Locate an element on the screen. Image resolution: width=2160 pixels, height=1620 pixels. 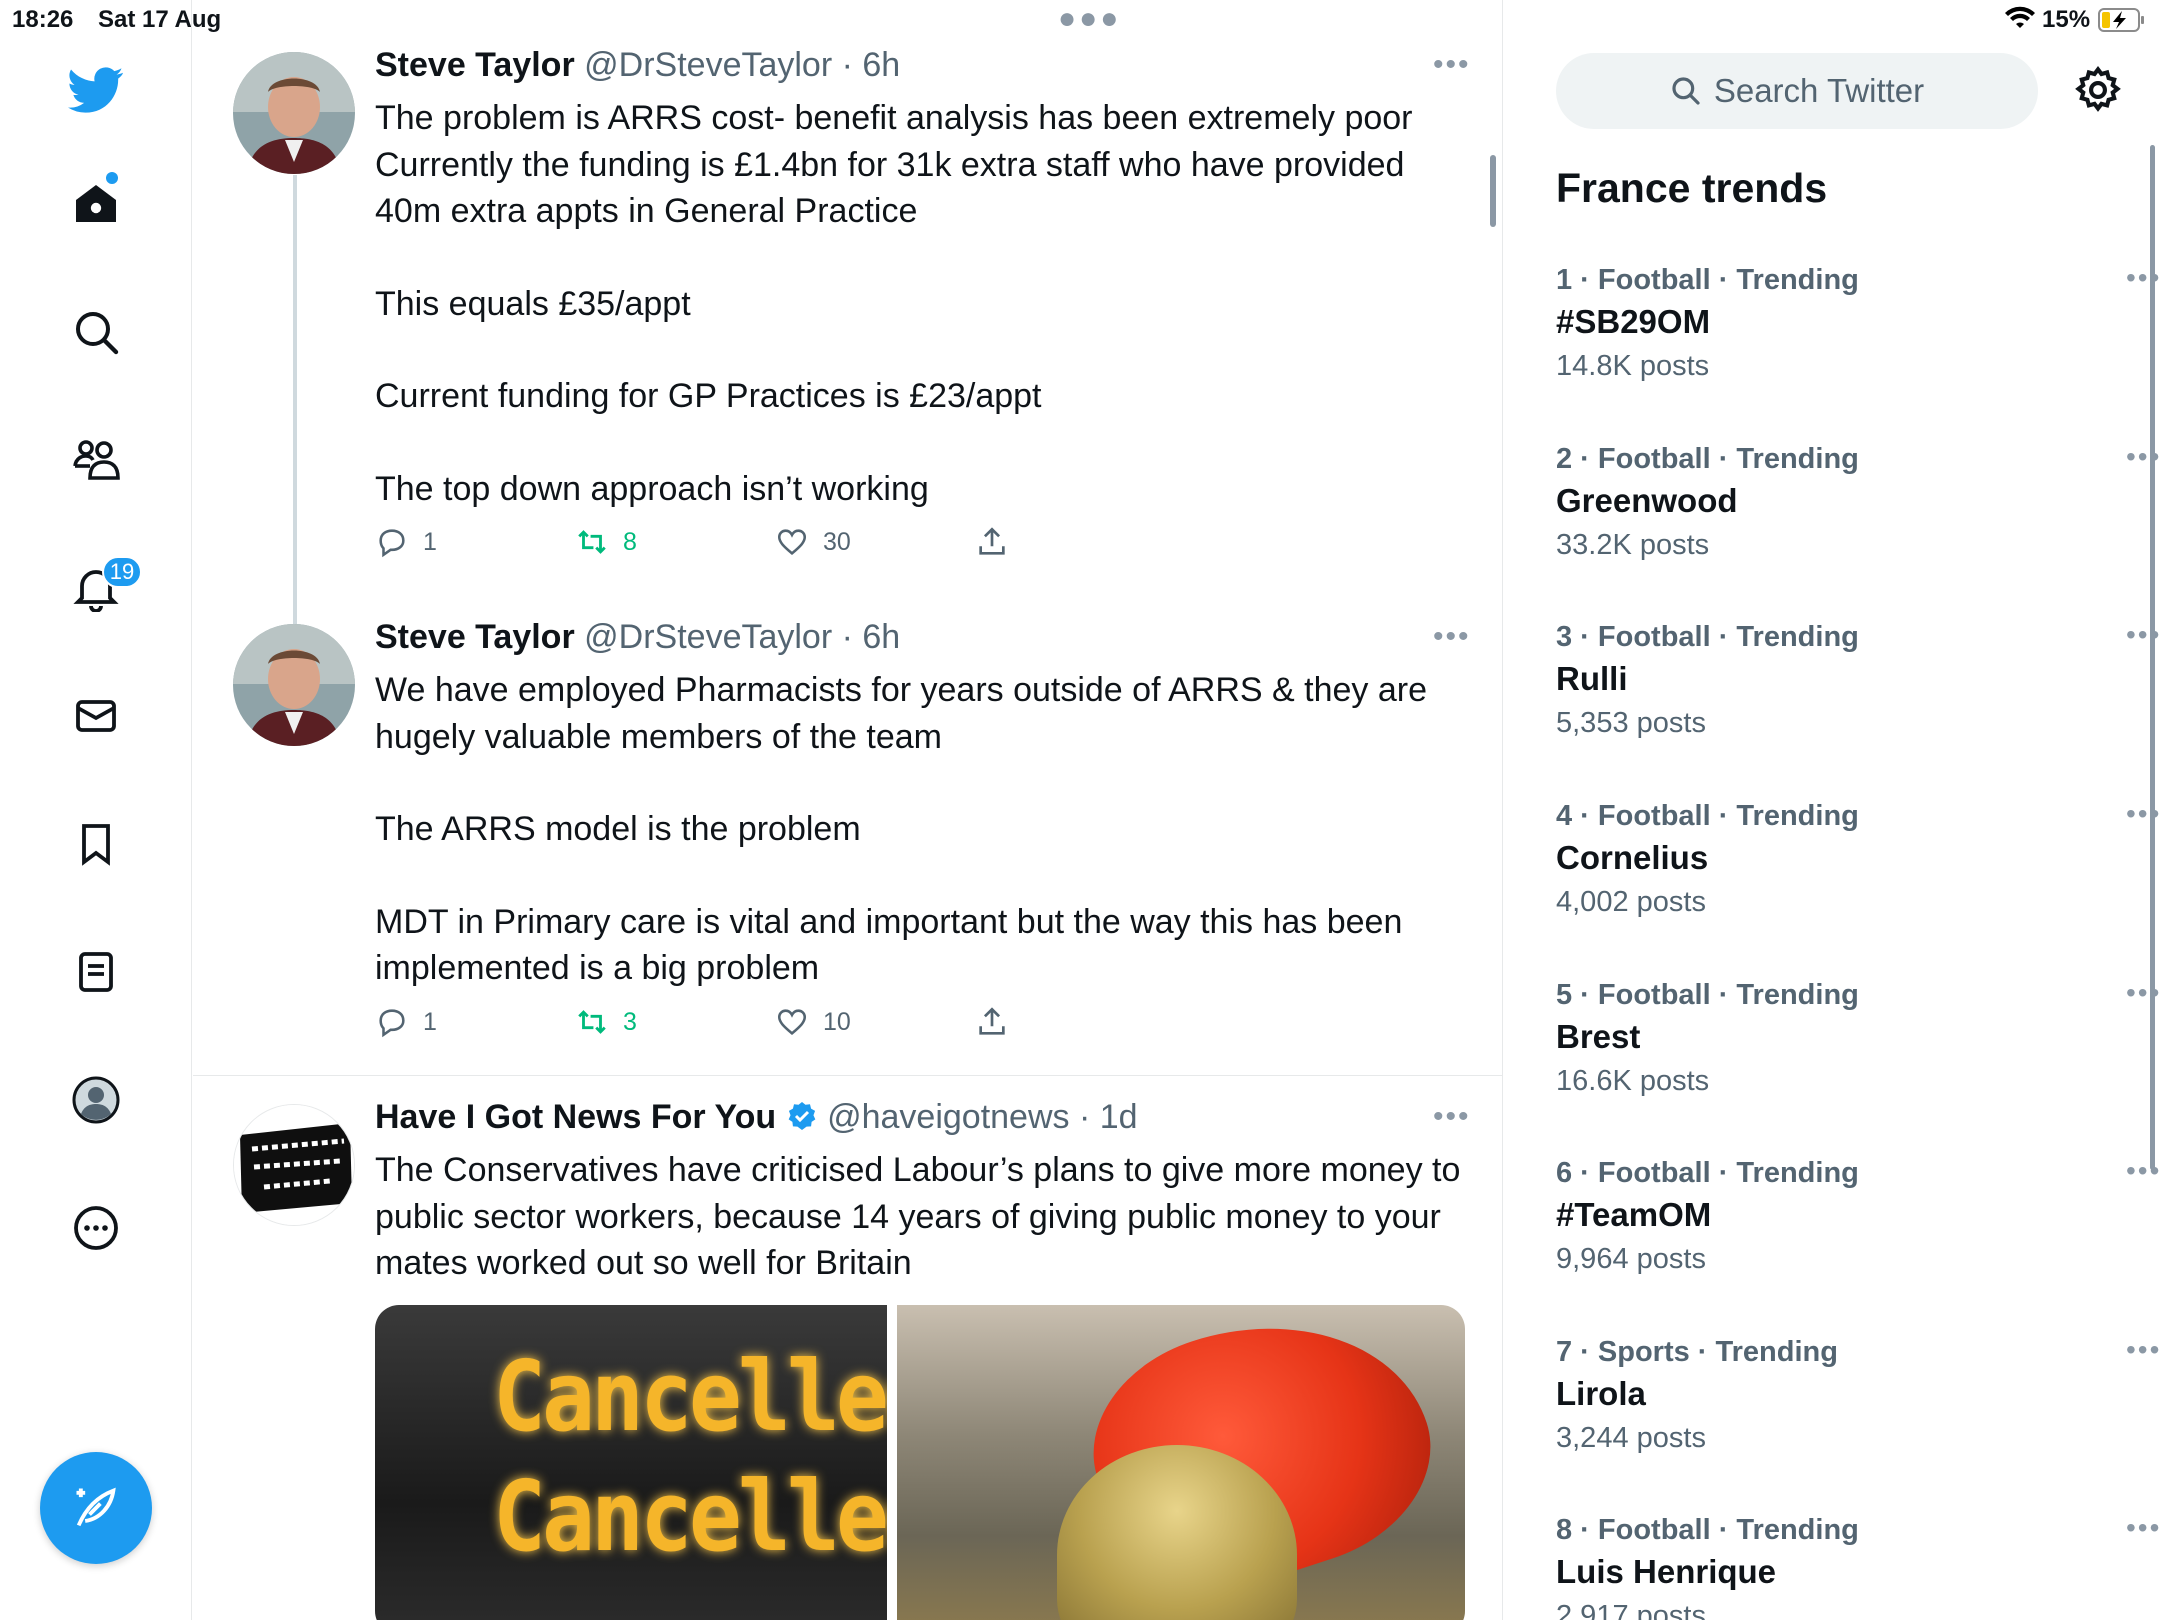
home-unread-dot is located at coordinates (112, 178).